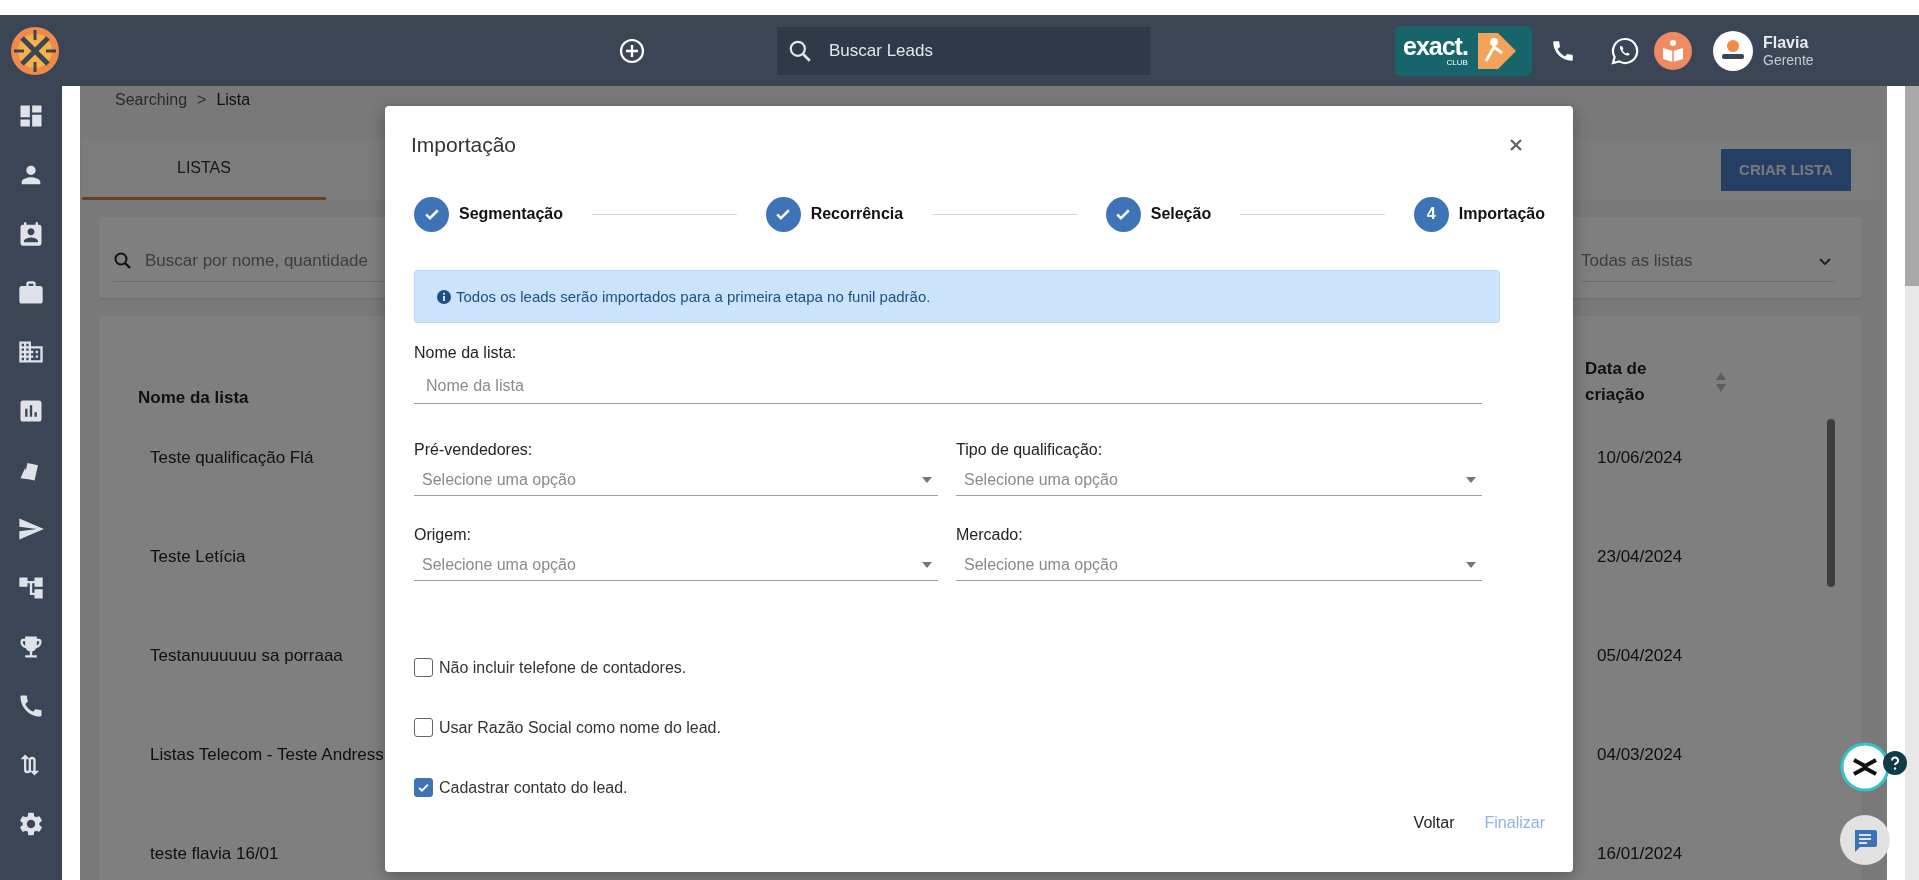  What do you see at coordinates (1434, 823) in the screenshot?
I see `back-button: Voltar` at bounding box center [1434, 823].